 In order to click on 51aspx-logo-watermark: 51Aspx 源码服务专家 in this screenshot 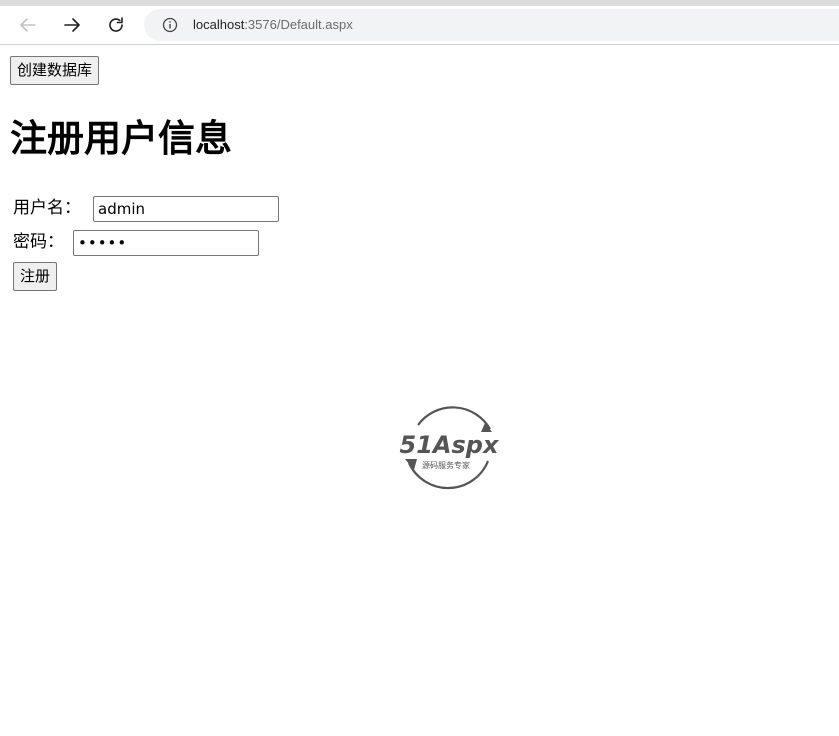, I will do `click(450, 448)`.